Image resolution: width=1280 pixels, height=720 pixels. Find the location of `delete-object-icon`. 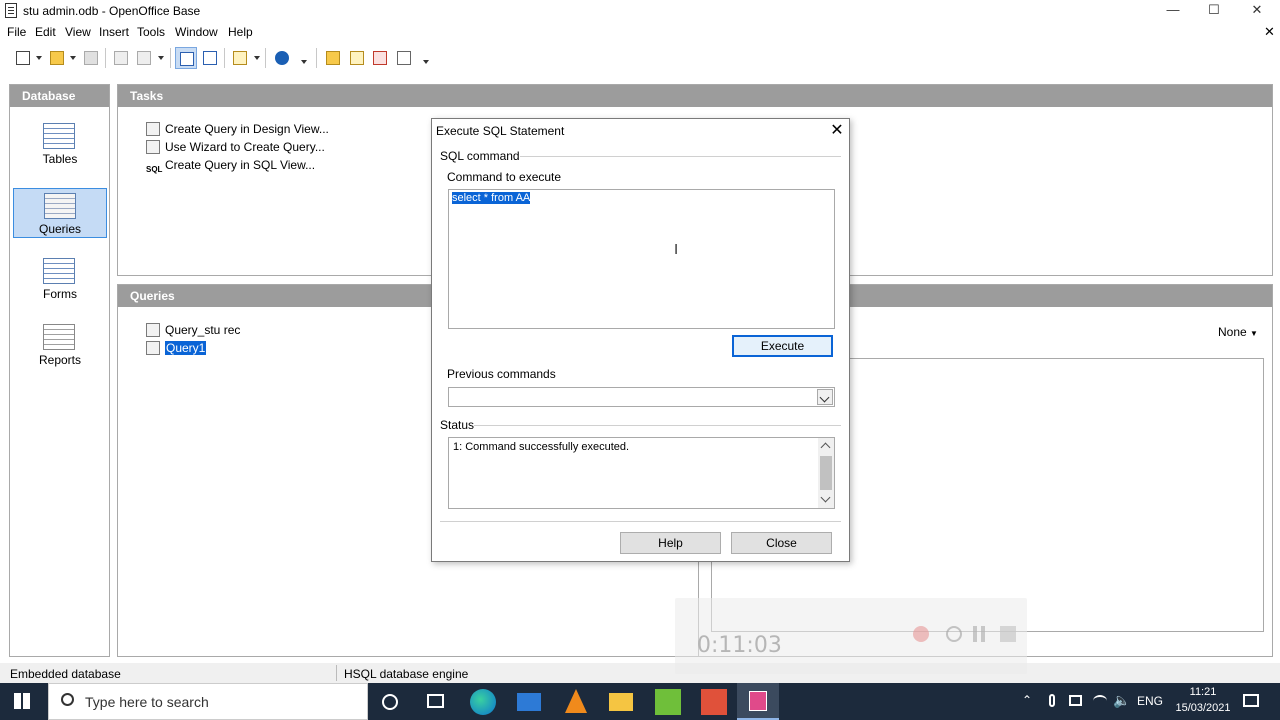

delete-object-icon is located at coordinates (380, 58).